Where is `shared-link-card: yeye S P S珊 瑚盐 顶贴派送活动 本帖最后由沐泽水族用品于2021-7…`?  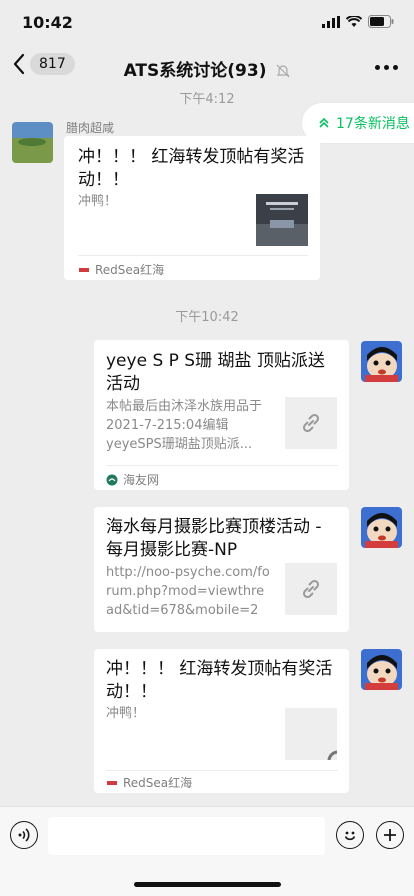
shared-link-card: yeye S P S珊 瑚盐 顶贴派送活动 本帖最后由沐泽水族用品于2021-7… is located at coordinates (221, 415).